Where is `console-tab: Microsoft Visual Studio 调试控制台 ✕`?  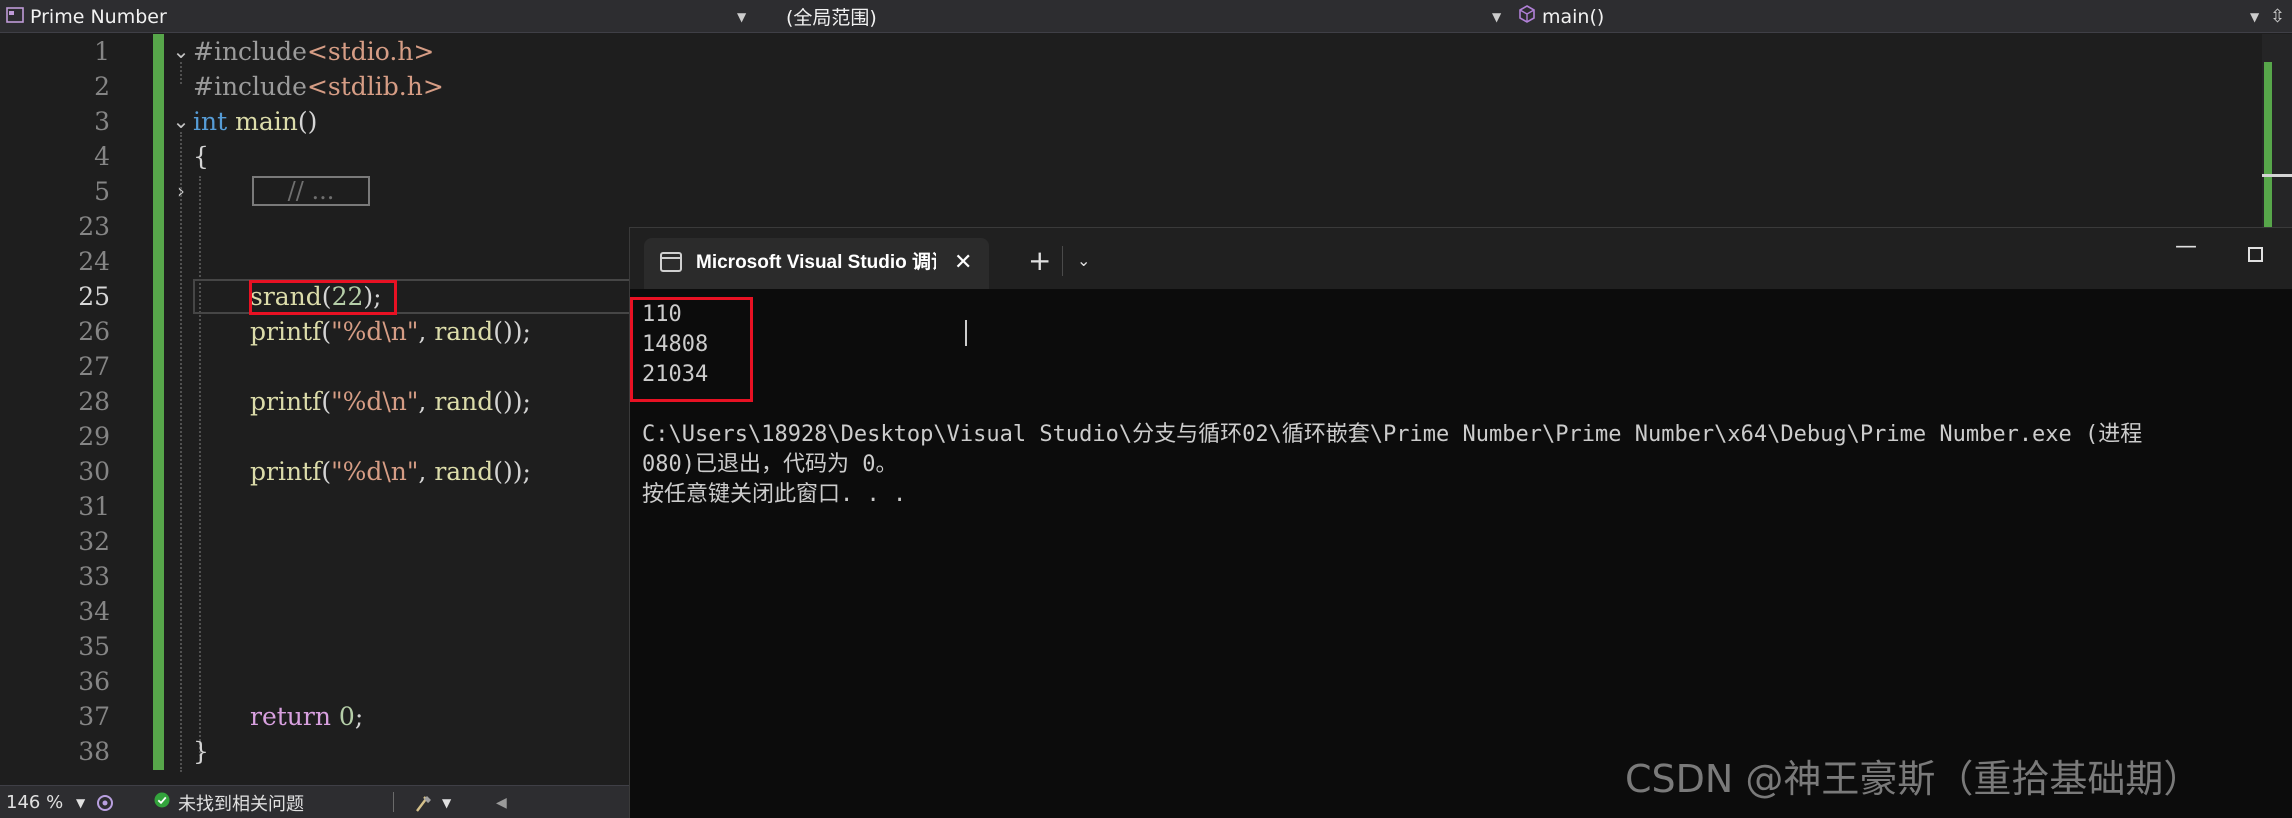
console-tab: Microsoft Visual Studio 调试控制台 ✕ is located at coordinates (816, 263).